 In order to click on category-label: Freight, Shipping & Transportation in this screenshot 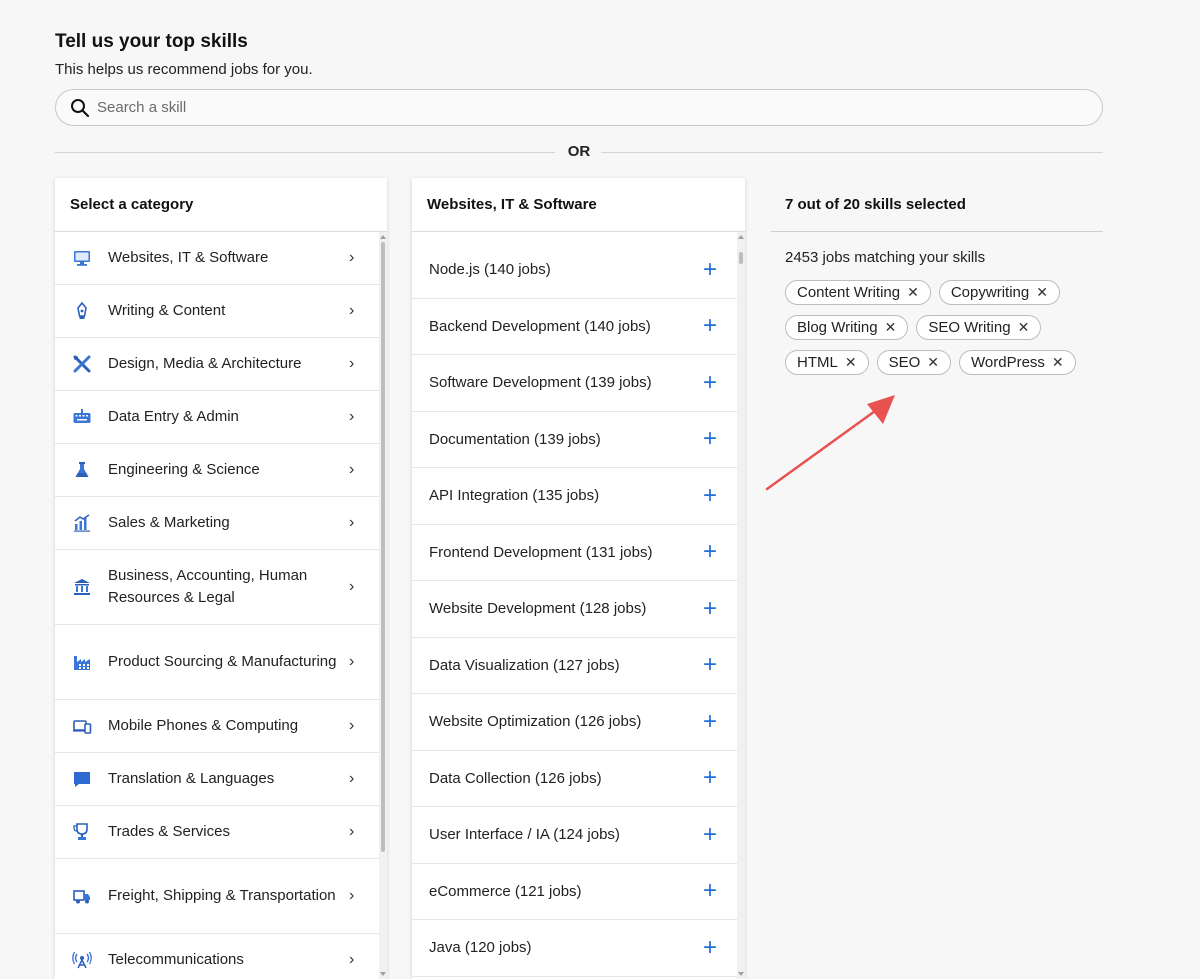, I will do `click(222, 895)`.